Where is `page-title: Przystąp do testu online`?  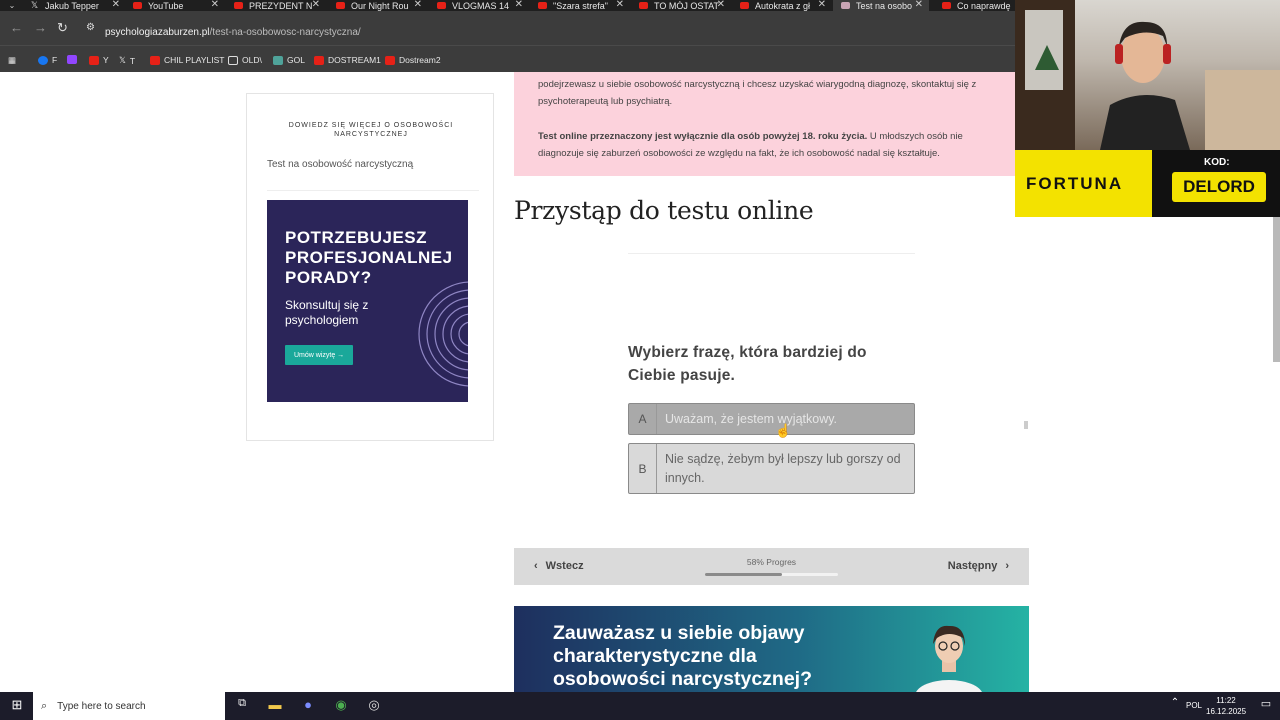 page-title: Przystąp do testu online is located at coordinates (664, 210).